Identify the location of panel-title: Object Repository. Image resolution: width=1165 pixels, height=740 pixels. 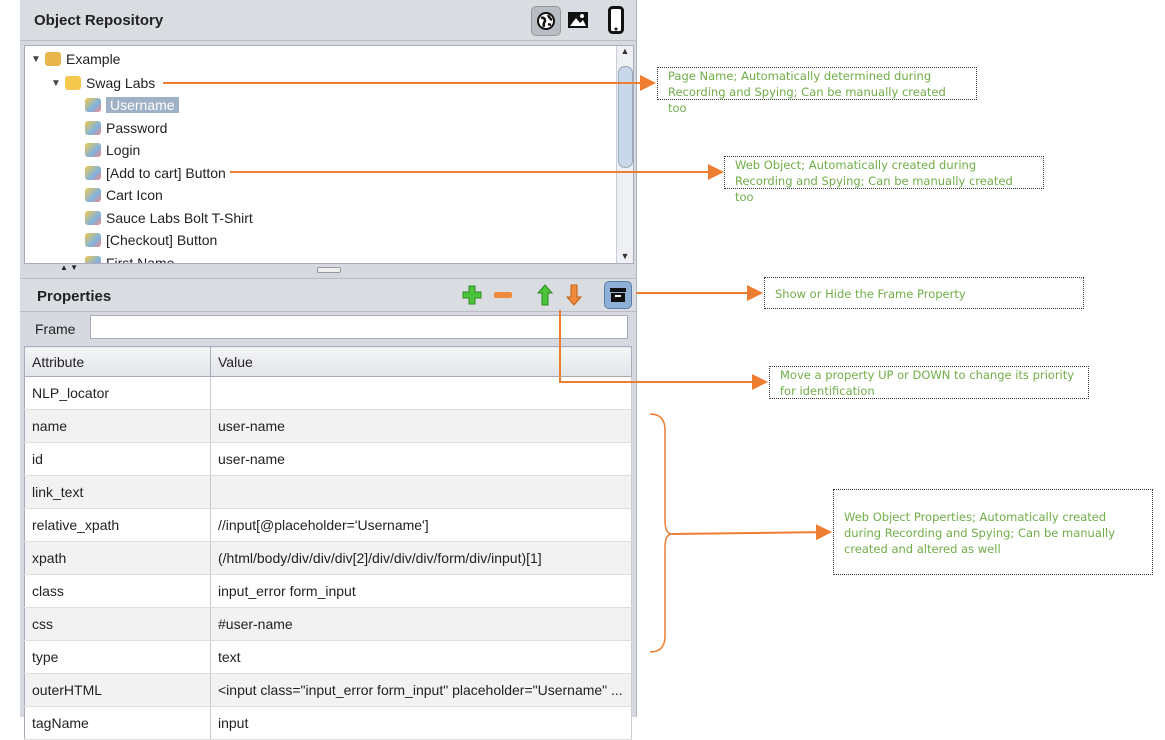
(99, 20).